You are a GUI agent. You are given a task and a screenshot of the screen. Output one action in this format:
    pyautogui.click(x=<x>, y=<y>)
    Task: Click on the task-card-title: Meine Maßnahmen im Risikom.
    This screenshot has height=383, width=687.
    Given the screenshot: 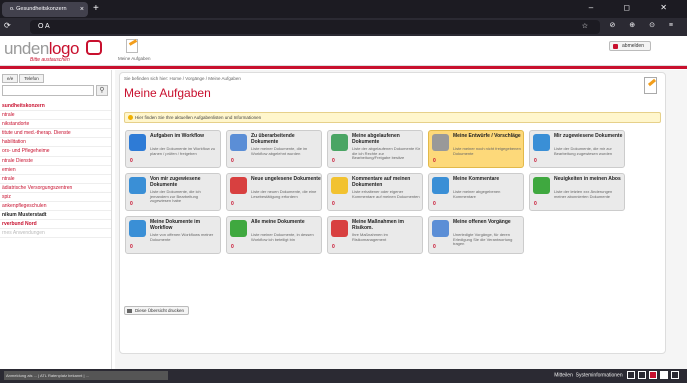 What is the action you would take?
    pyautogui.click(x=378, y=225)
    